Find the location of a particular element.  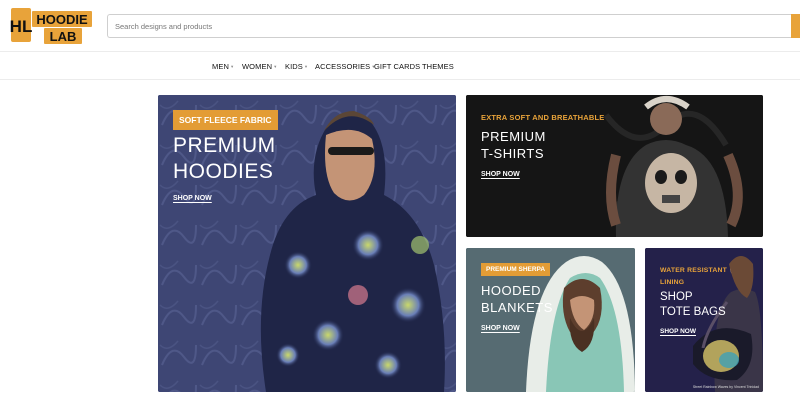

material-tag: PREMIUM SHERPA is located at coordinates (516, 269).